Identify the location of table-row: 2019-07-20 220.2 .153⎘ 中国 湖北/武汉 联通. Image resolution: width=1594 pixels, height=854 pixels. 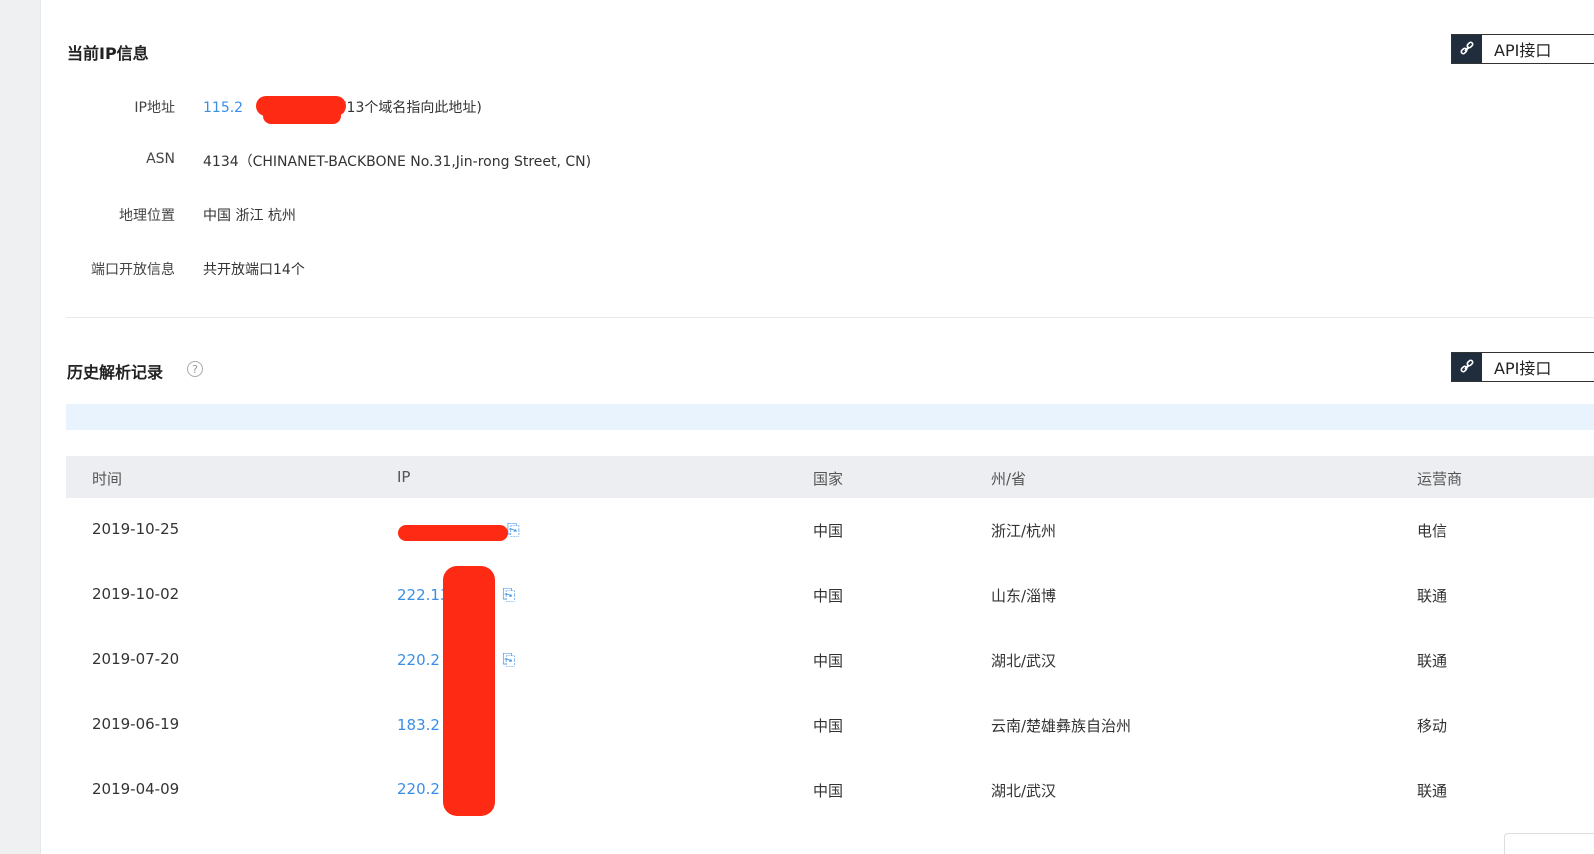
(830, 660).